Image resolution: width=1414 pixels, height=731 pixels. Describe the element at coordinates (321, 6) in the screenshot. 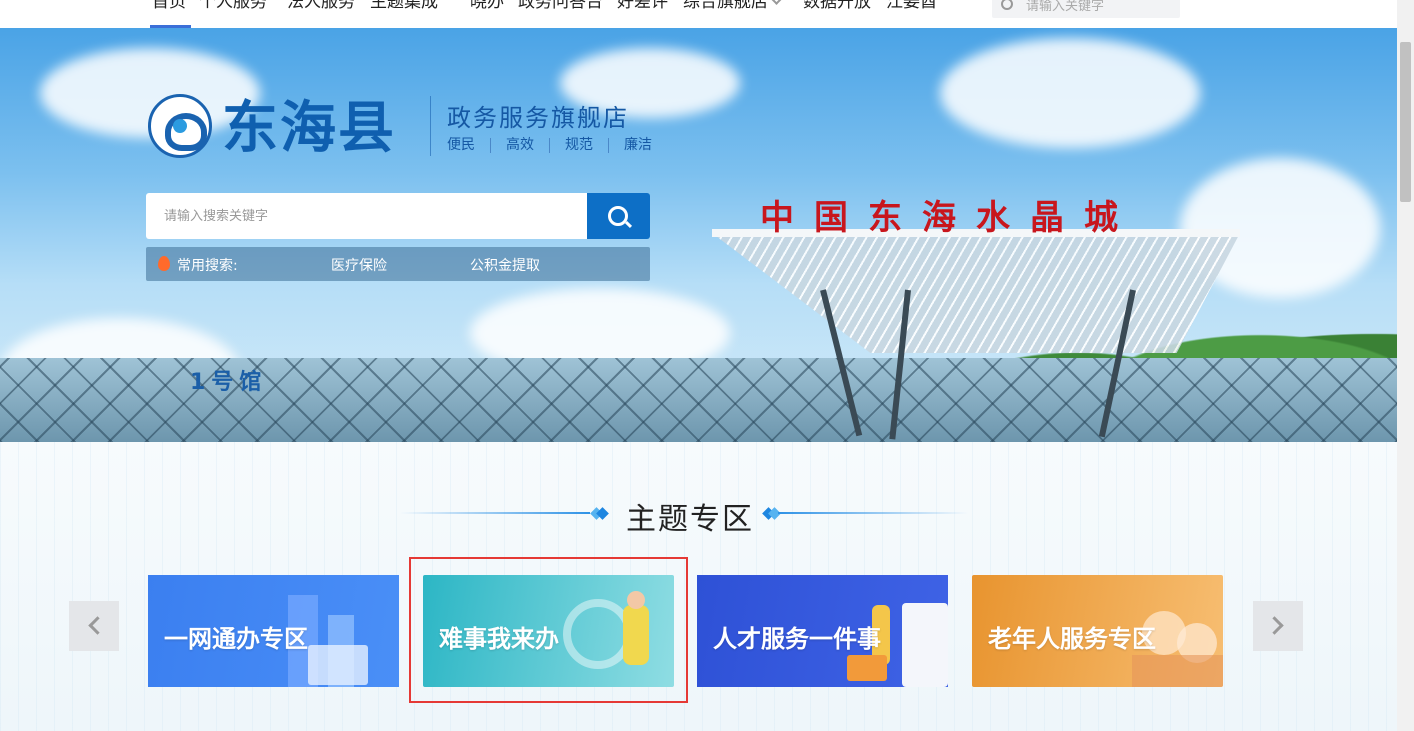

I see `nav-item-corporate: 法人服务` at that location.